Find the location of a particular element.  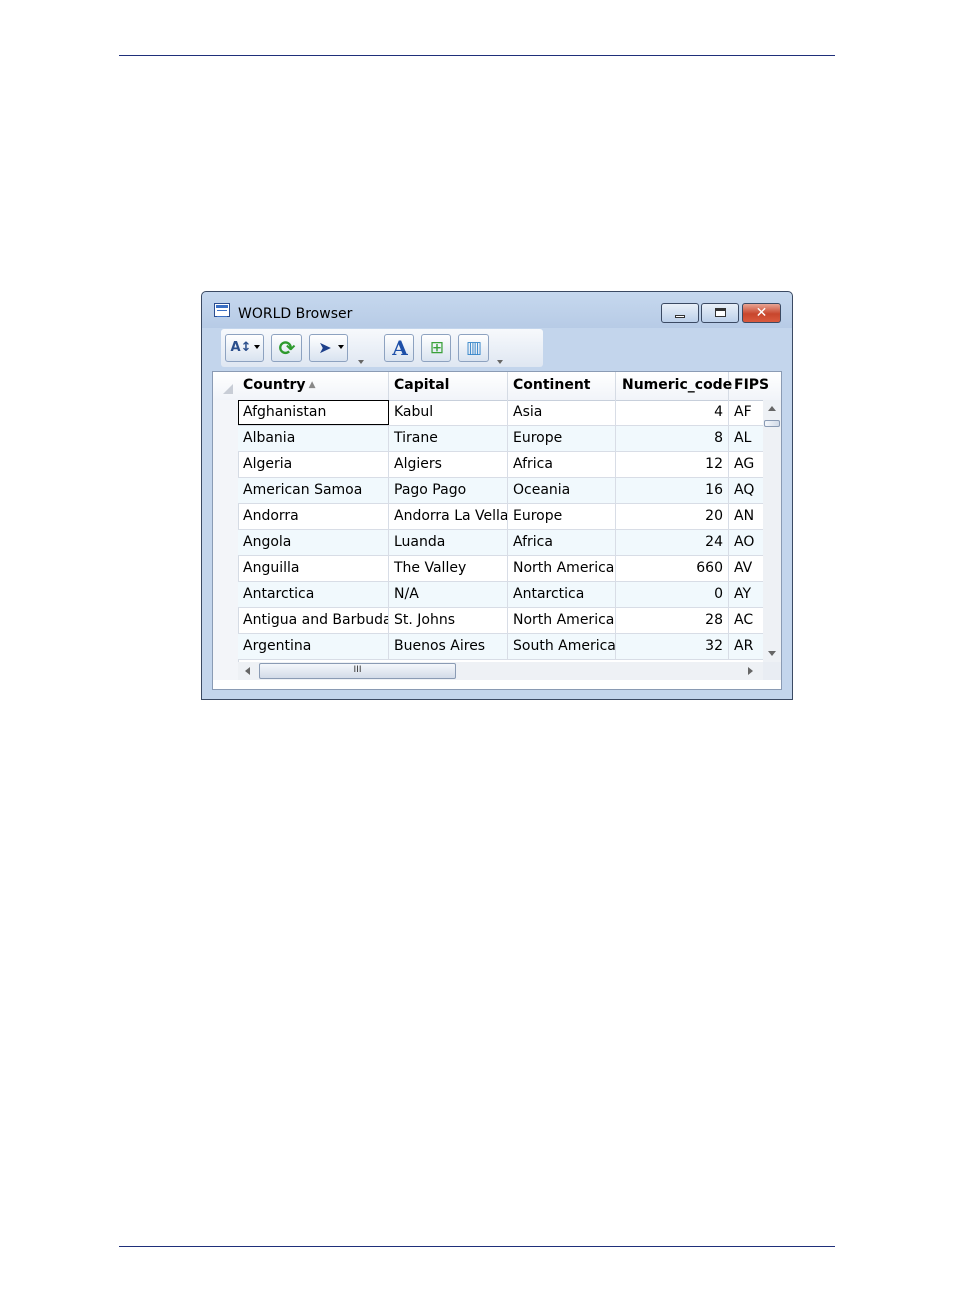

cell-capital: Andorra La Vella is located at coordinates (448, 516).